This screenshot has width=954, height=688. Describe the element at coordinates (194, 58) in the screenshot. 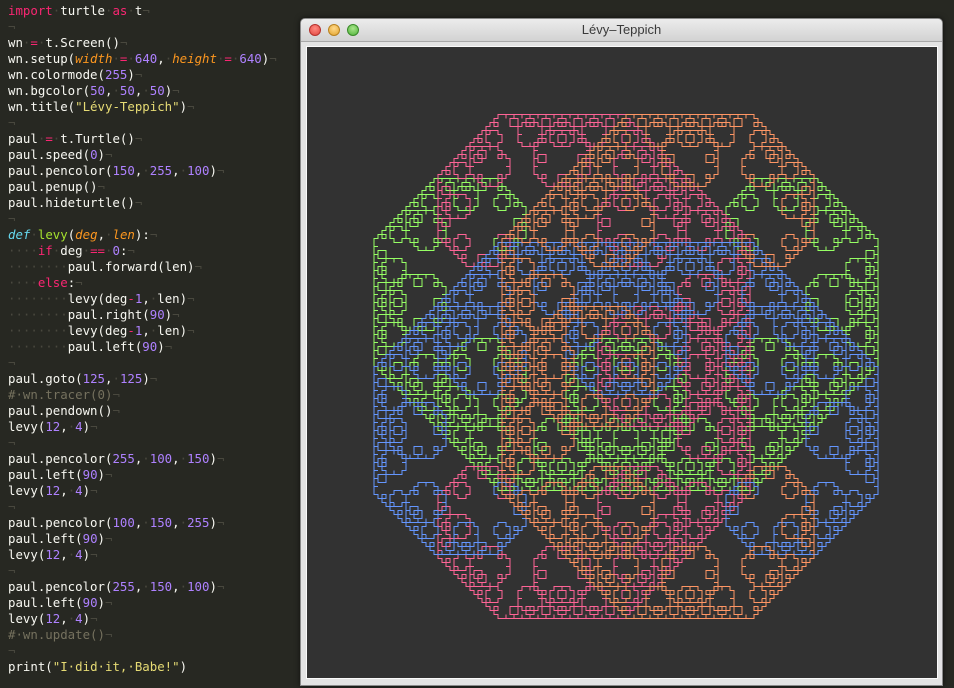

I see `code-token: height` at that location.